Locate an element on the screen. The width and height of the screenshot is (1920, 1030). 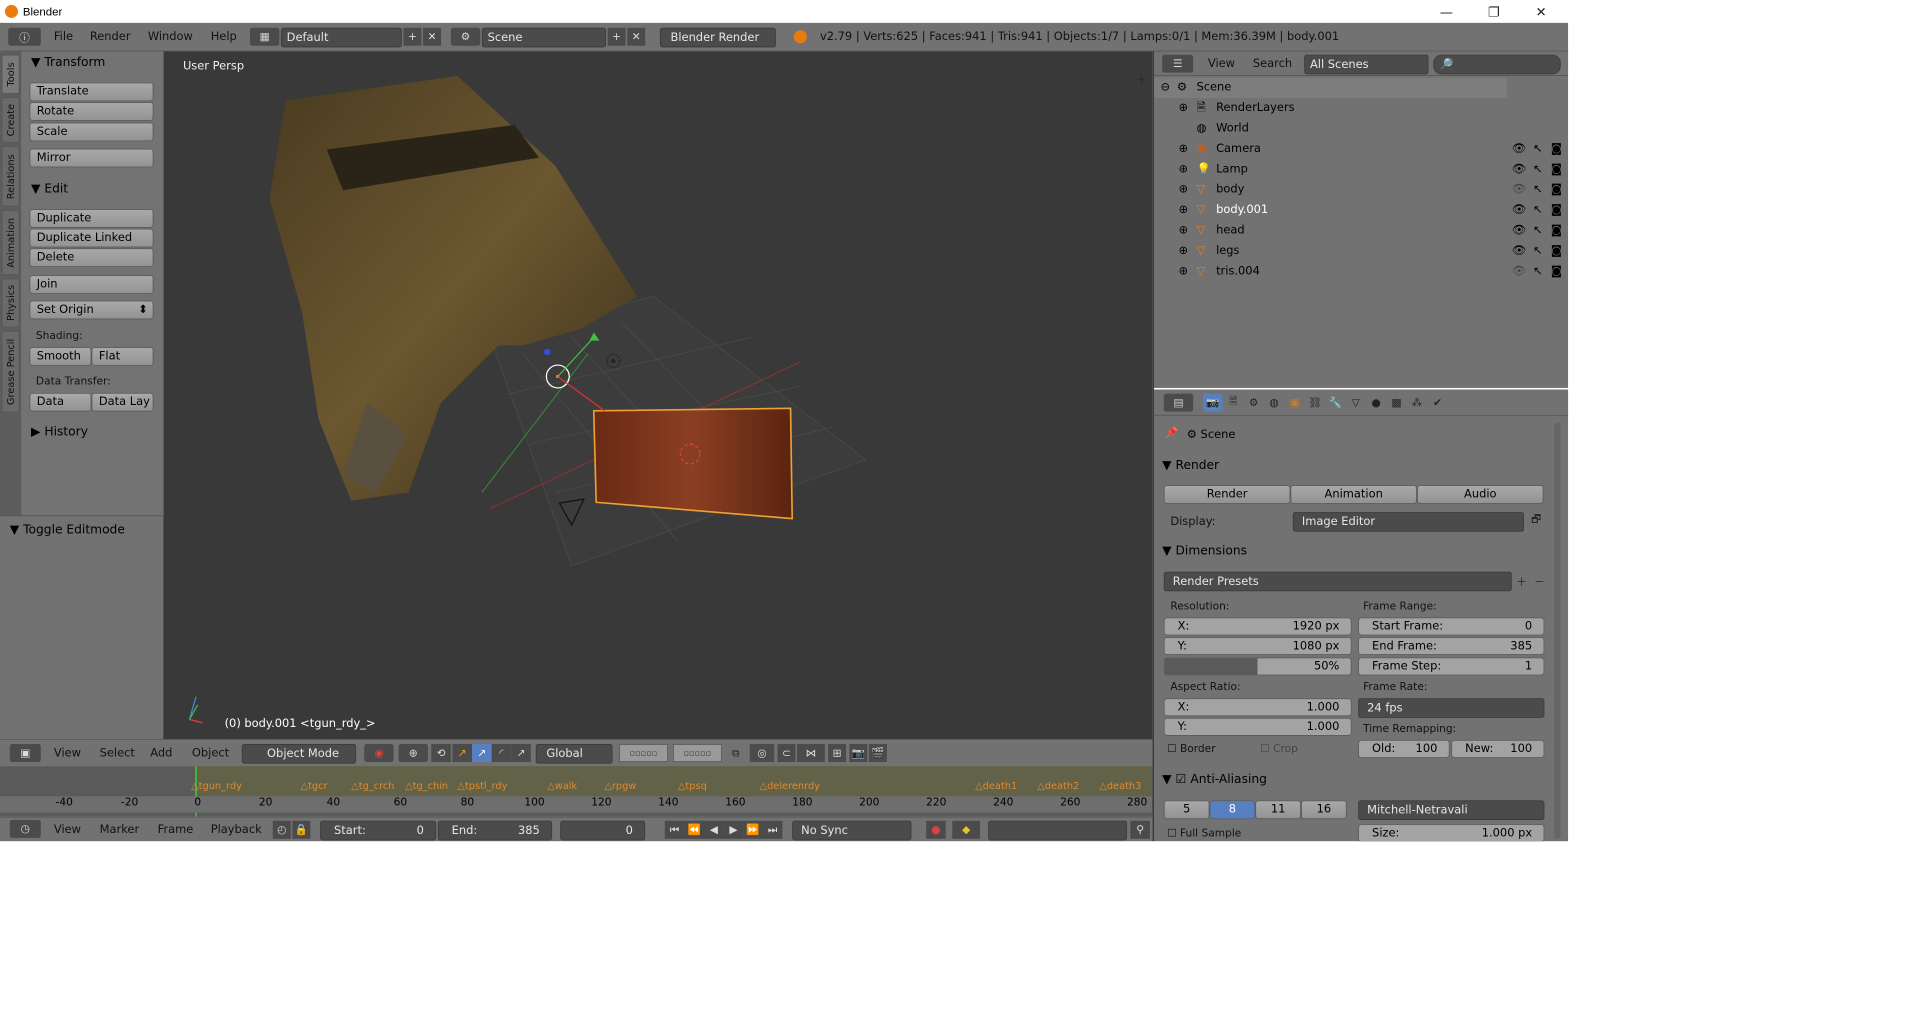
translate-button: Translate is located at coordinates (91, 92).